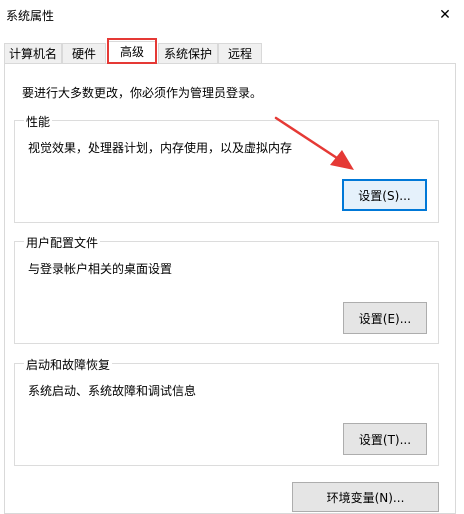  I want to click on admin-note: 要进行大多数更改，你必须作为管理员登录。, so click(142, 93).